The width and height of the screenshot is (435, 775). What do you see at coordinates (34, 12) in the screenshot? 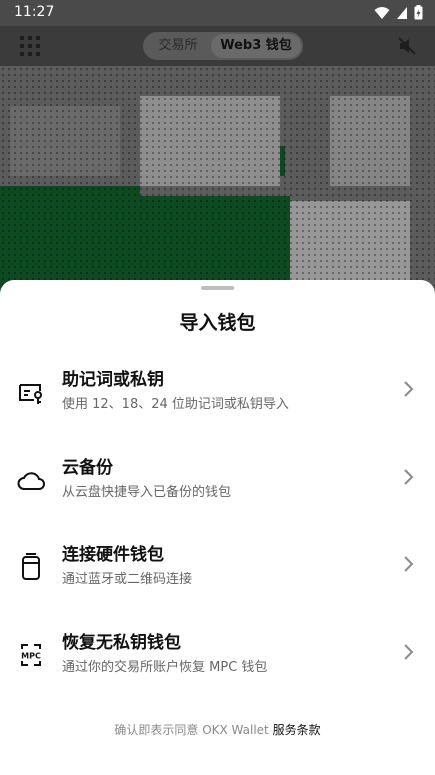
I see `status-time: 11:27` at bounding box center [34, 12].